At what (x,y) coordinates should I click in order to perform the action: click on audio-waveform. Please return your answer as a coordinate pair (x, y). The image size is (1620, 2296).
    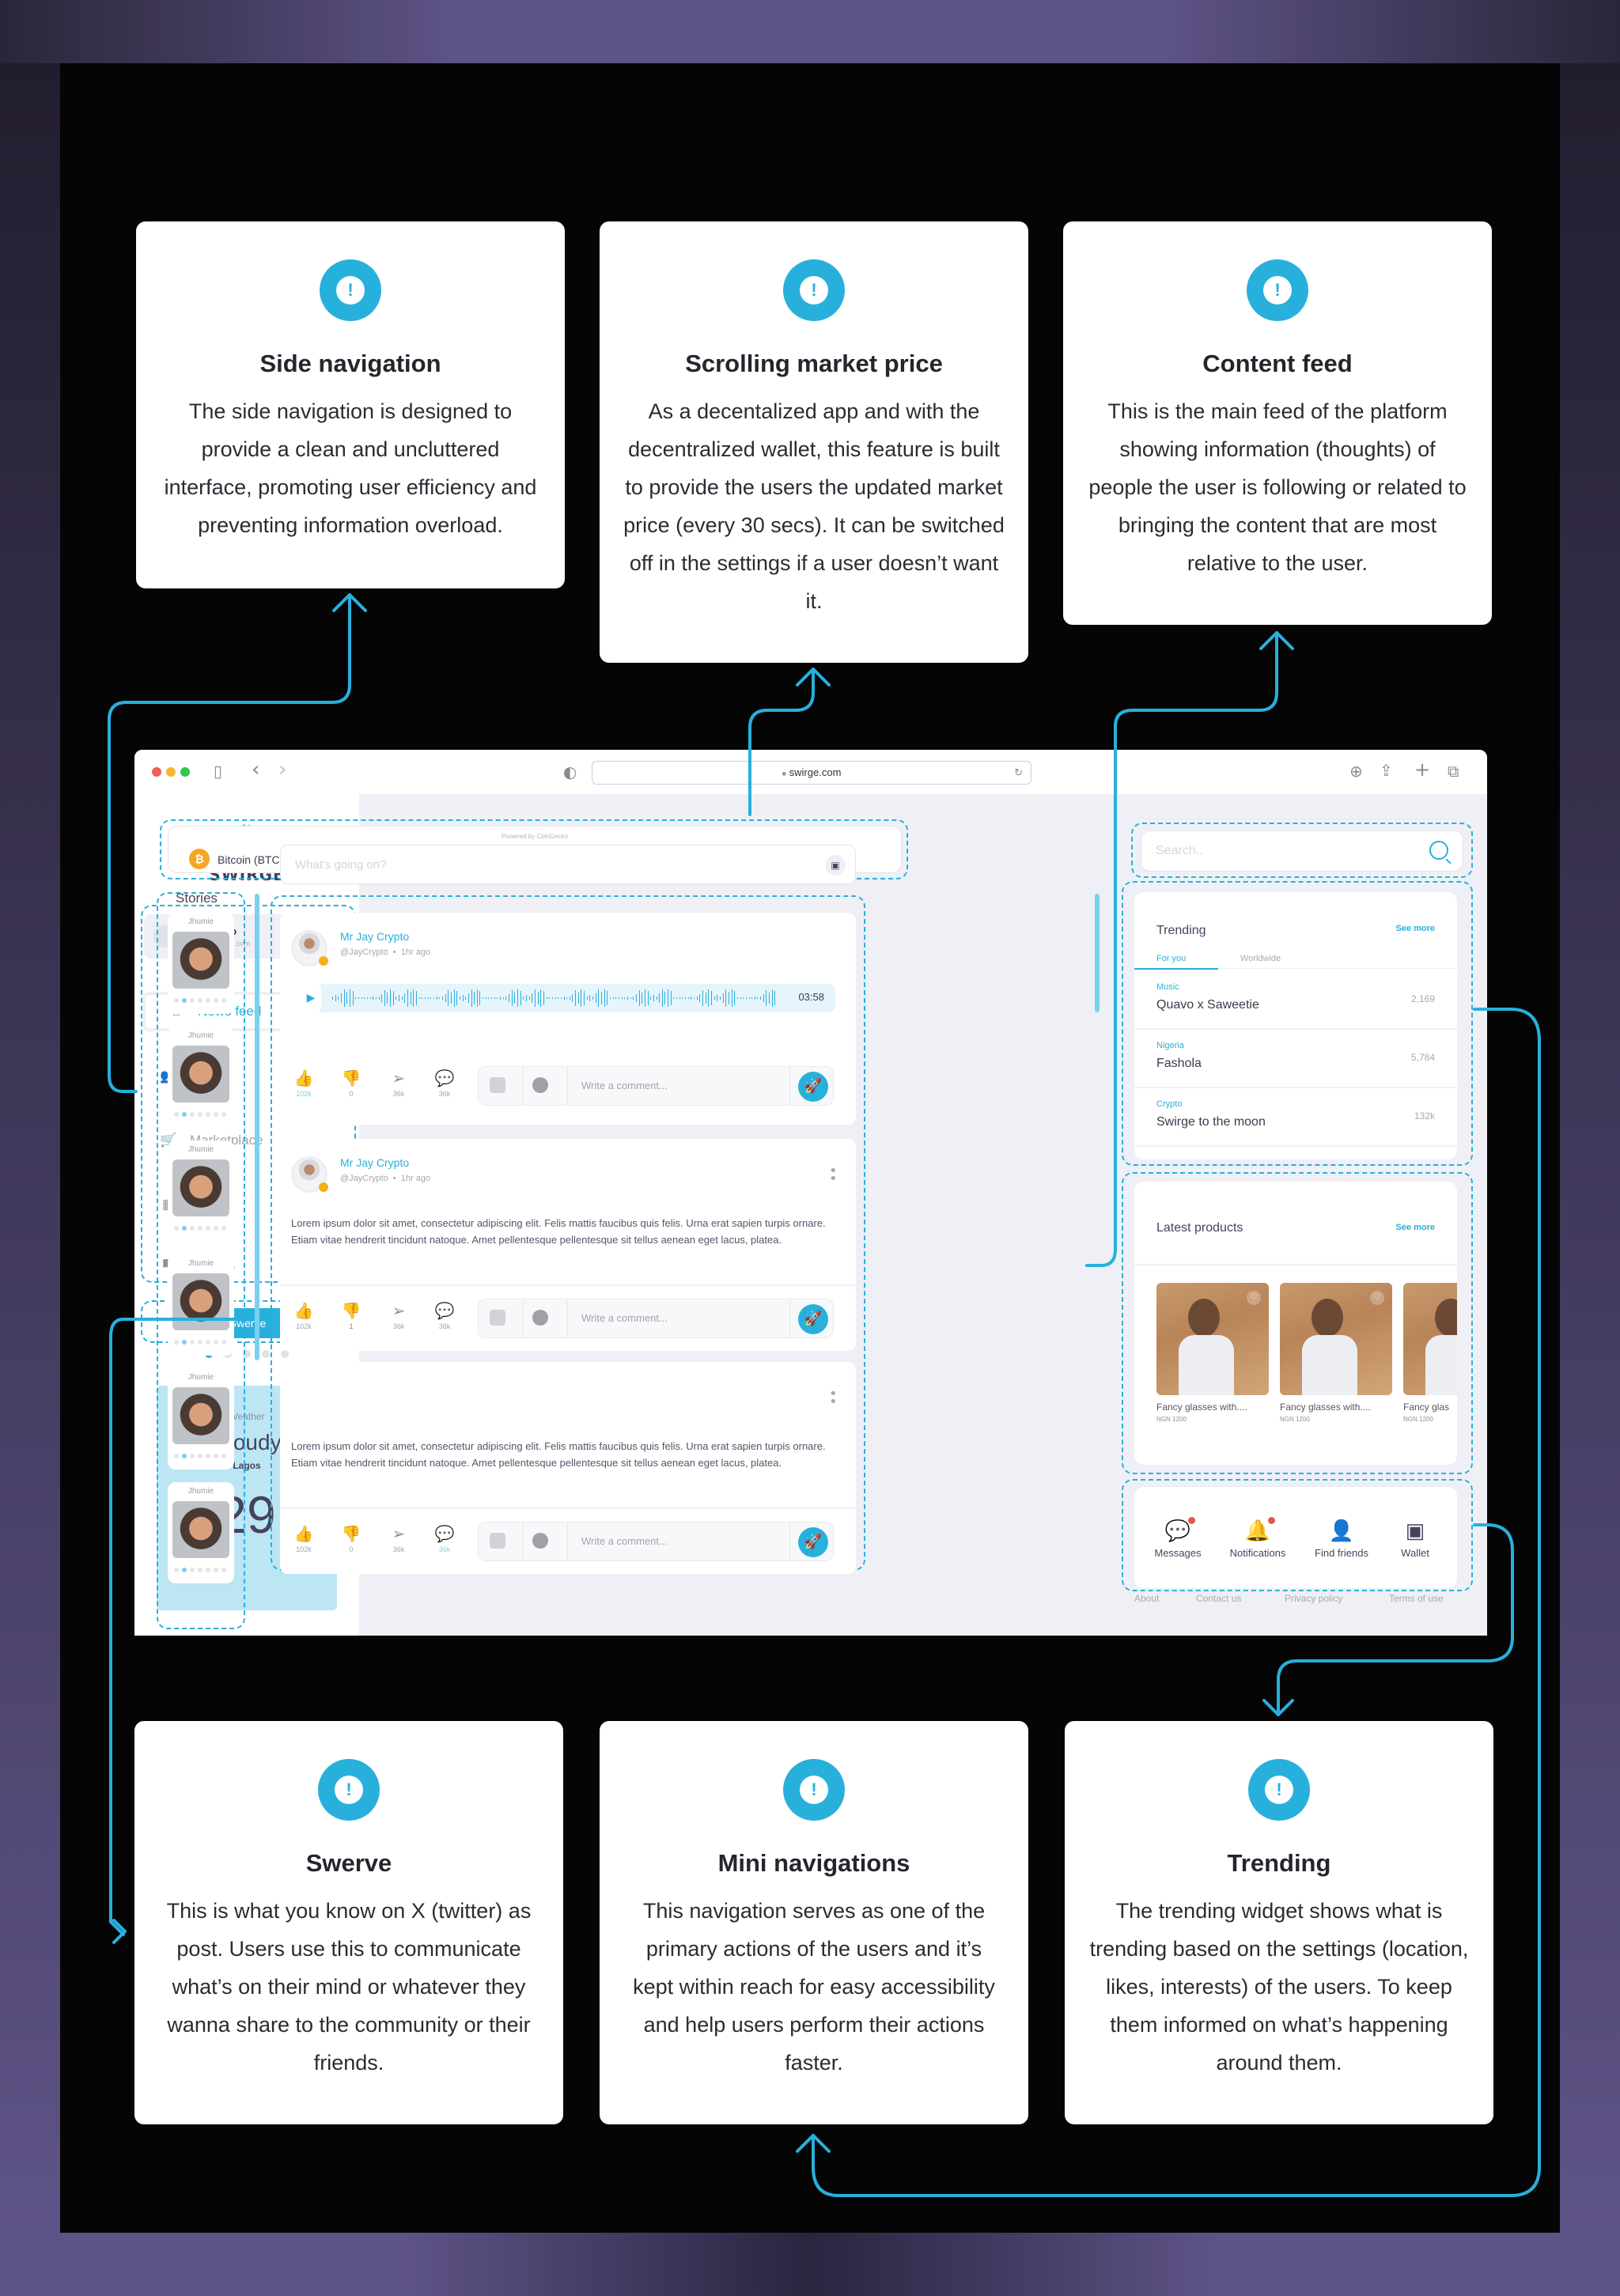
    Looking at the image, I should click on (554, 998).